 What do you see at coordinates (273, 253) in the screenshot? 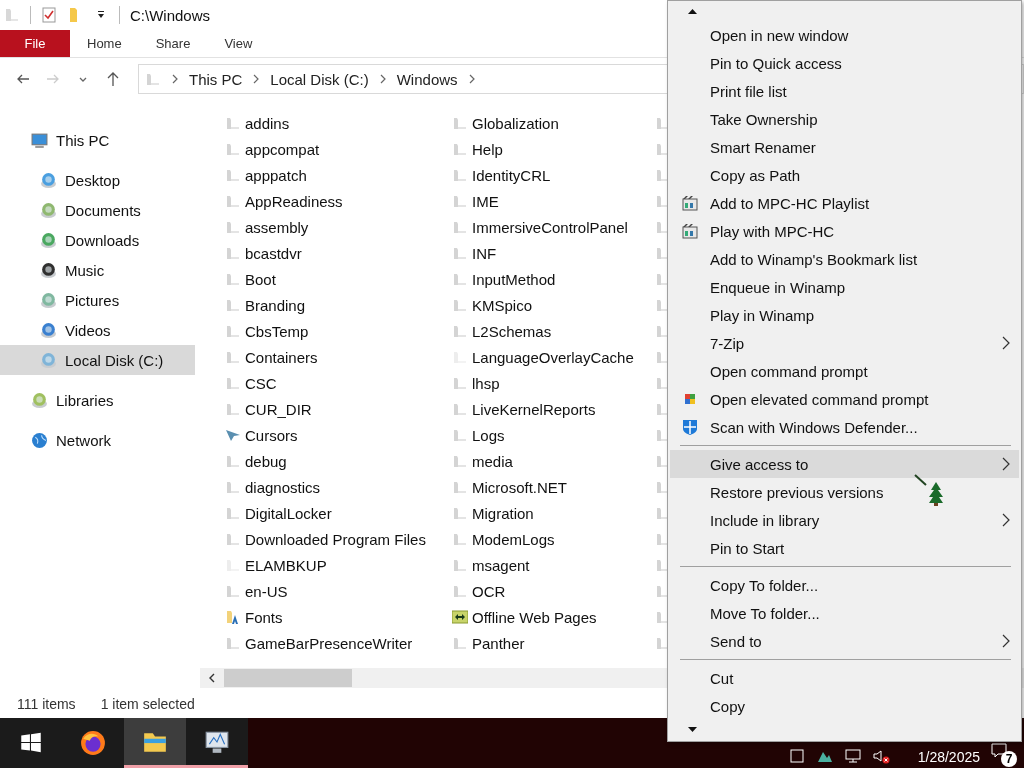
I see `file-name: bcastdvr` at bounding box center [273, 253].